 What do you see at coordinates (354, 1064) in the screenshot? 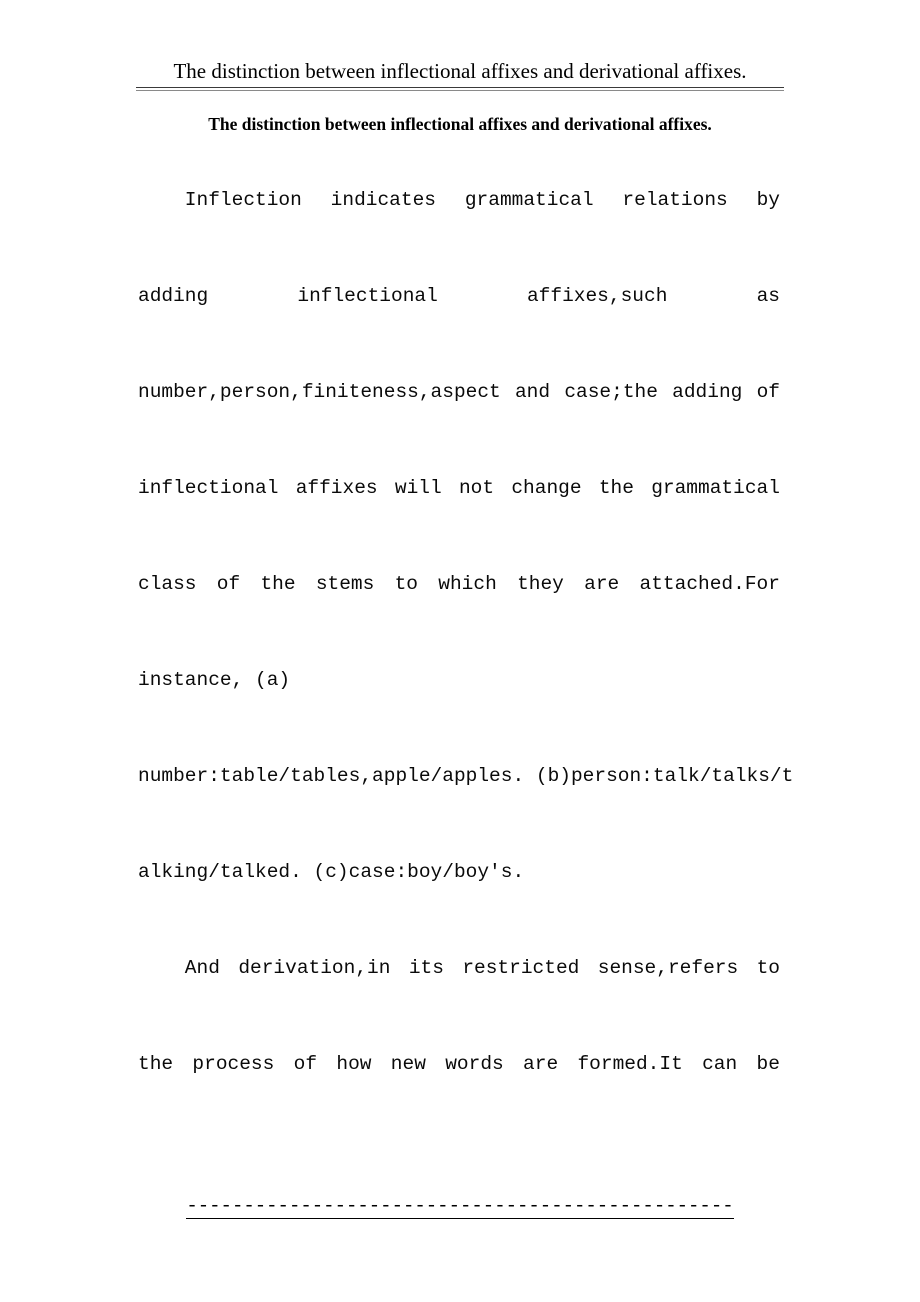
I see `line-segment: how` at bounding box center [354, 1064].